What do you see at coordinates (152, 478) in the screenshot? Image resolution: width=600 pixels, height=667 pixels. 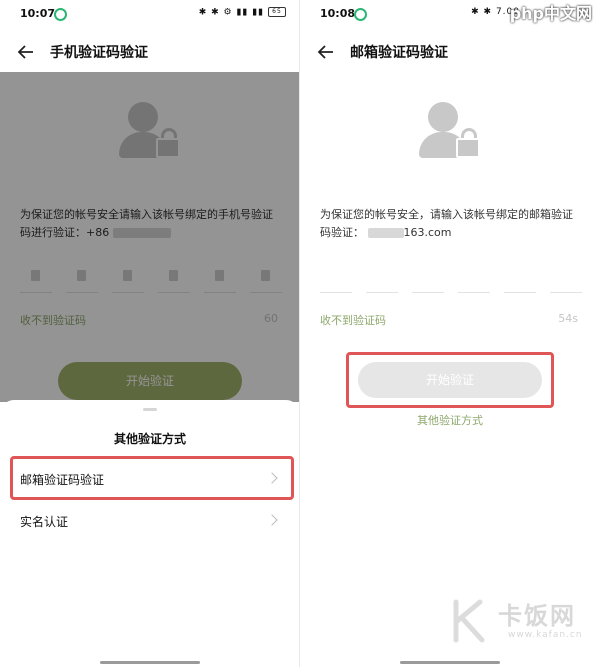 I see `highlight-box-email-option` at bounding box center [152, 478].